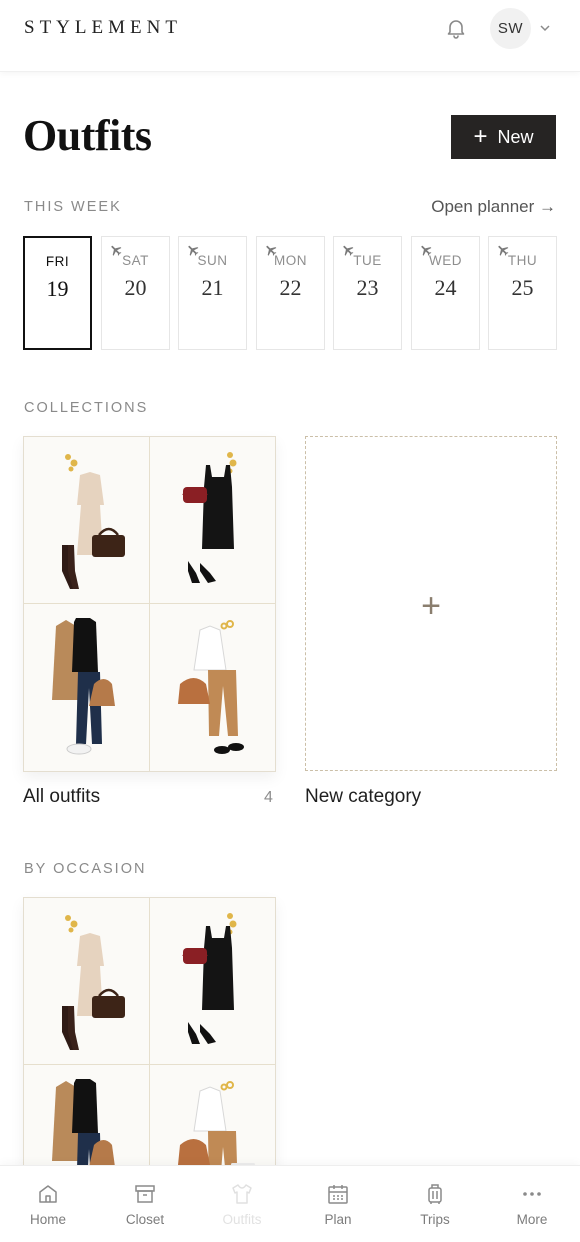 The width and height of the screenshot is (580, 1242). I want to click on chevron-down-icon, so click(545, 28).